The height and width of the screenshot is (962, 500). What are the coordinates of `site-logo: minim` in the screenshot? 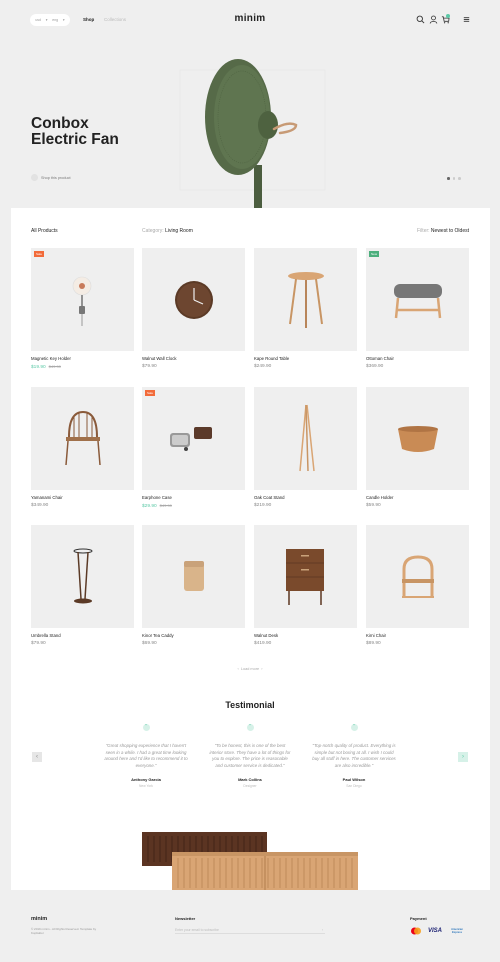 It's located at (250, 18).